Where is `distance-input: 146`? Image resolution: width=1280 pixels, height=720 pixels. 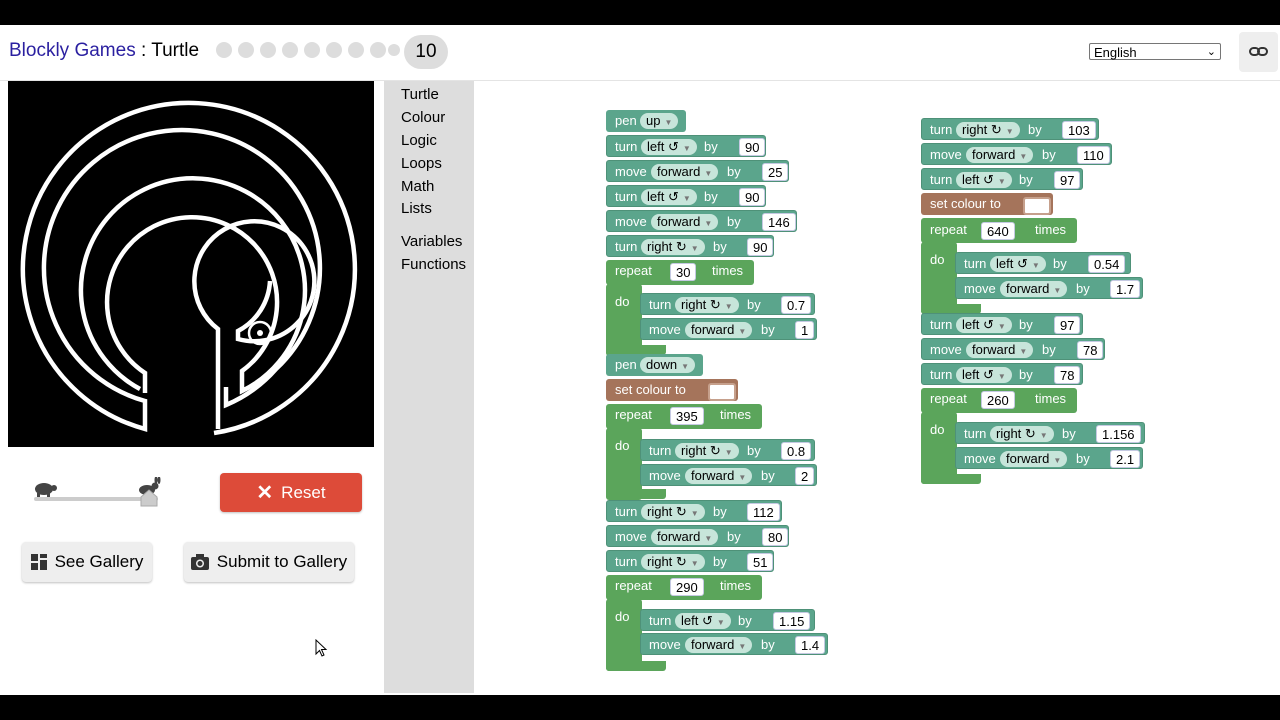
distance-input: 146 is located at coordinates (779, 222).